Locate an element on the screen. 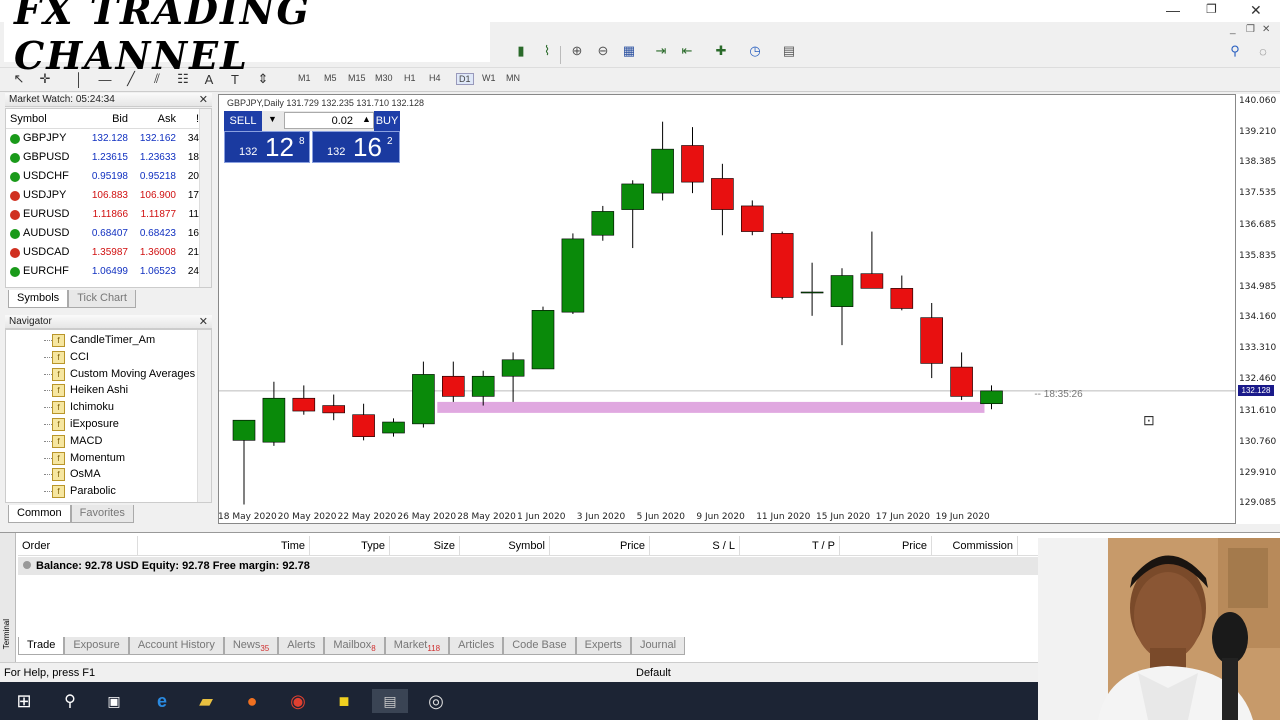 This screenshot has width=1280, height=720. navigator-item: f OsMA is located at coordinates (108, 474).